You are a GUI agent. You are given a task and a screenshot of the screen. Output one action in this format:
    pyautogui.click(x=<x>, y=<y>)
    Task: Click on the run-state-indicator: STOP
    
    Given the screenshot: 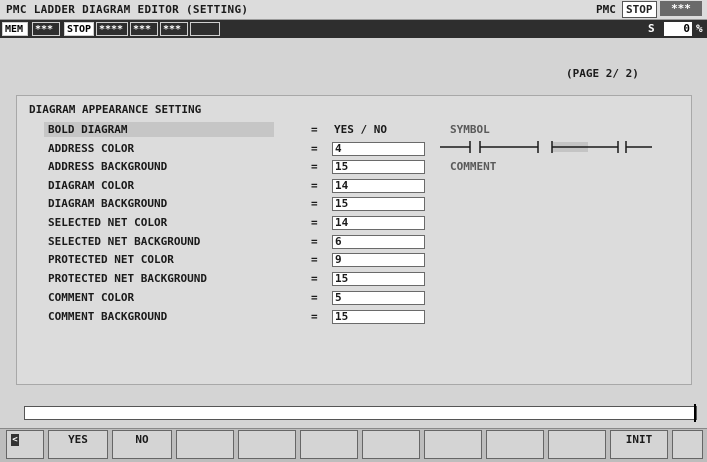 What is the action you would take?
    pyautogui.click(x=79, y=29)
    